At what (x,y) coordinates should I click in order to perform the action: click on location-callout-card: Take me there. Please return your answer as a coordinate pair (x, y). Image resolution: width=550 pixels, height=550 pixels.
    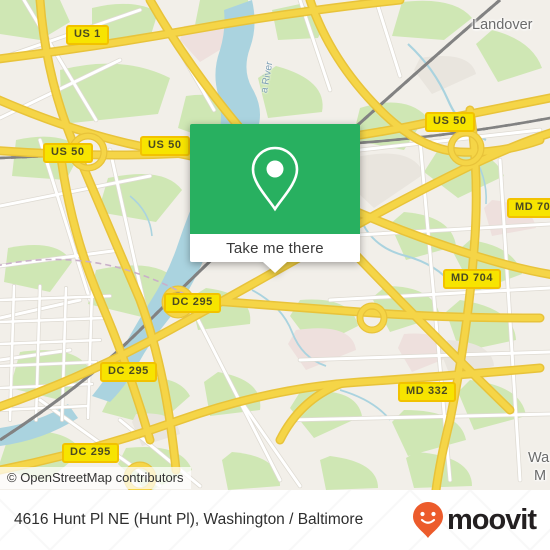
    Looking at the image, I should click on (275, 198).